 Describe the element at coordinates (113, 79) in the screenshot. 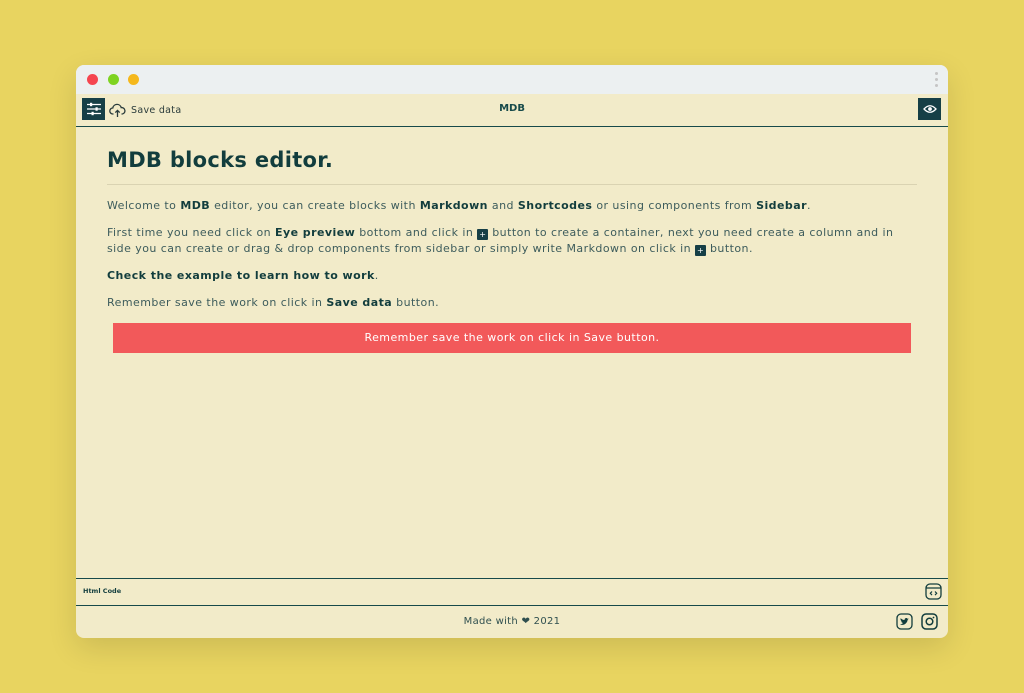

I see `maximize-window-button` at that location.